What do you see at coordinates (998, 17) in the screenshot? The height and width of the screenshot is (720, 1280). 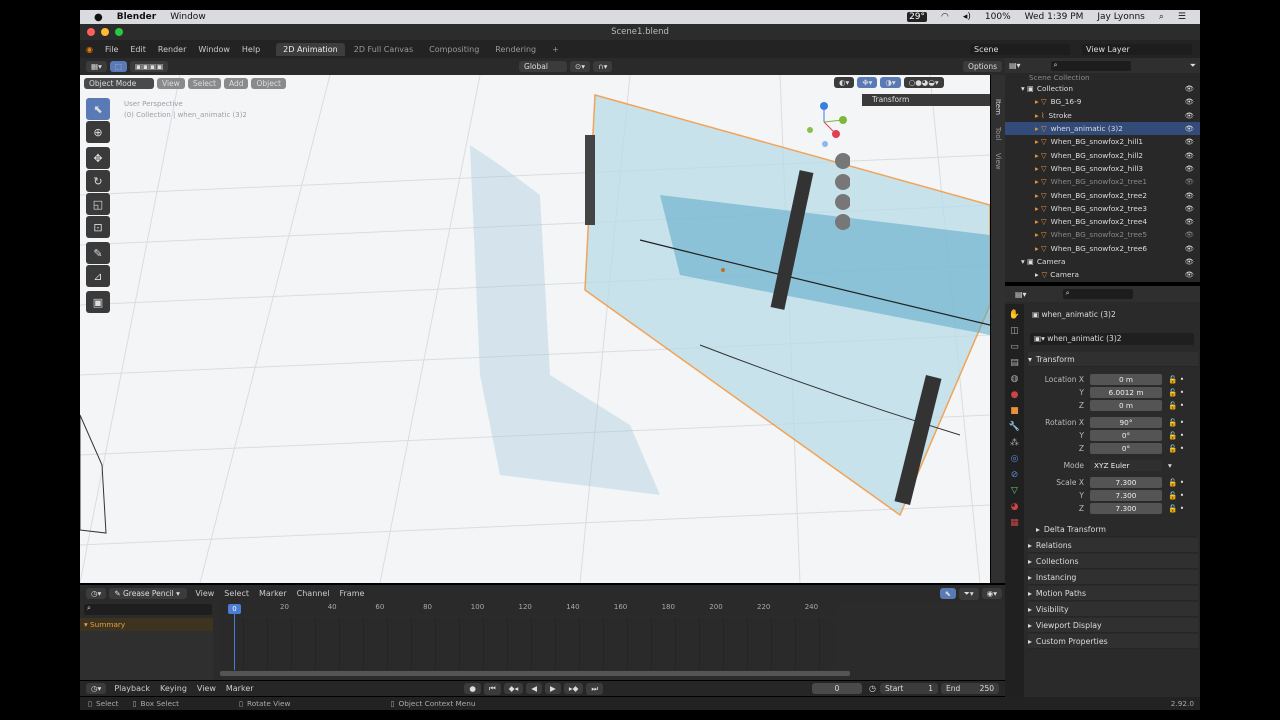 I see `battery-label: 100%` at bounding box center [998, 17].